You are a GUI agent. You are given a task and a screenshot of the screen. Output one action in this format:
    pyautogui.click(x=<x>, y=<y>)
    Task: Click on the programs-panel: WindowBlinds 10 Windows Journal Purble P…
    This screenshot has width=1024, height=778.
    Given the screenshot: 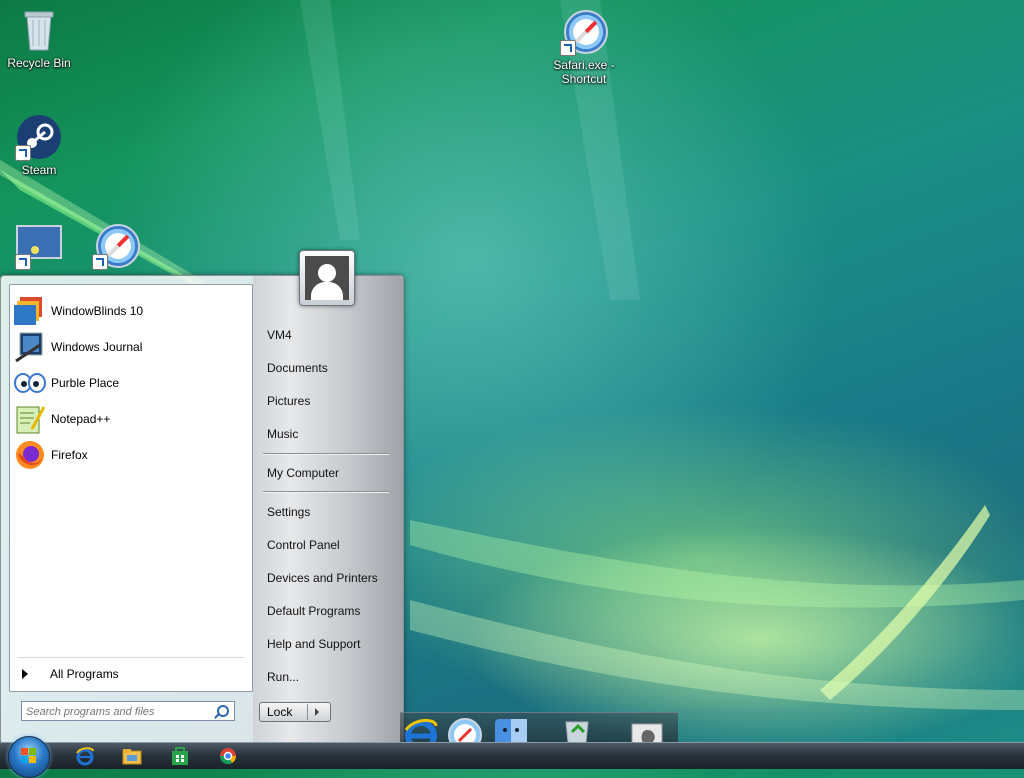 What is the action you would take?
    pyautogui.click(x=131, y=488)
    